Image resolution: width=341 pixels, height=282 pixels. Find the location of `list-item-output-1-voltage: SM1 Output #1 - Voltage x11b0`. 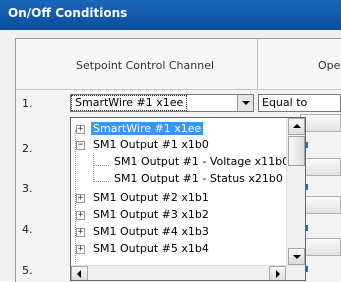

list-item-output-1-voltage: SM1 Output #1 - Voltage x11b0 is located at coordinates (201, 162).